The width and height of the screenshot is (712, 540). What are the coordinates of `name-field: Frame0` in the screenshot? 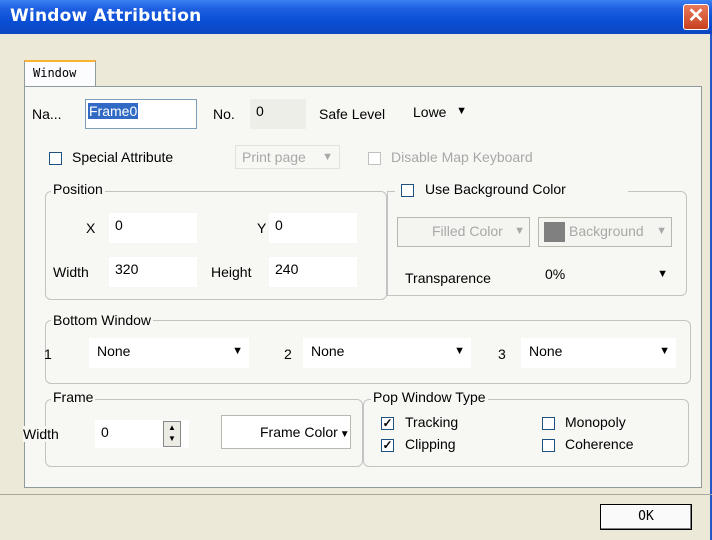 It's located at (141, 114).